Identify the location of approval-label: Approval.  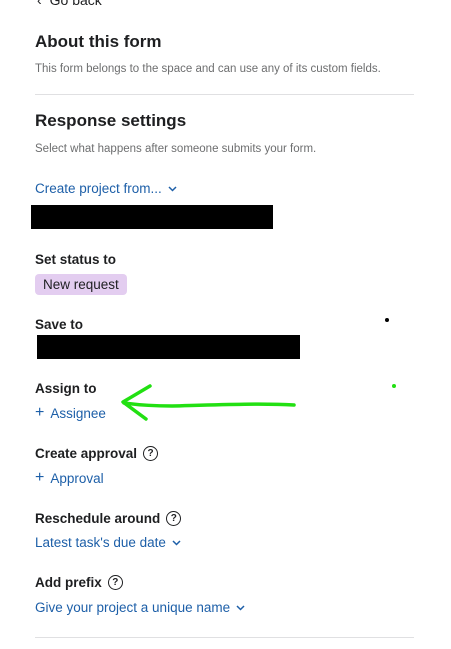
(77, 478).